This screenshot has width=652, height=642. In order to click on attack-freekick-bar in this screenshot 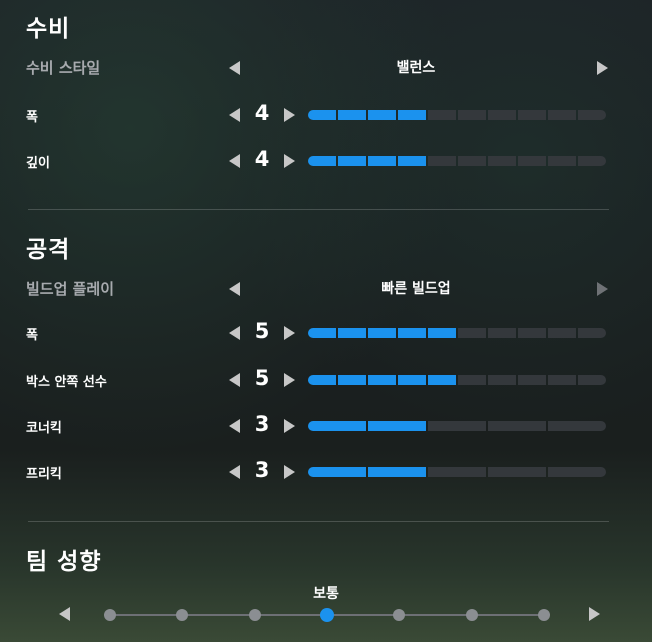, I will do `click(457, 472)`.